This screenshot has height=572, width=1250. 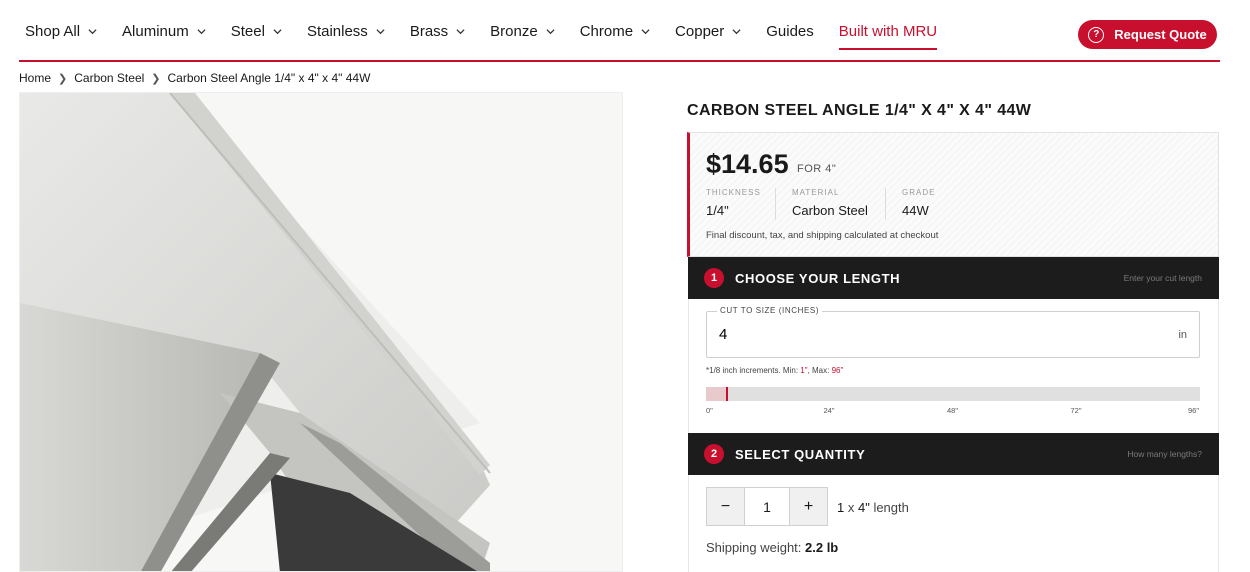 What do you see at coordinates (817, 169) in the screenshot?
I see `price-unit: FOR 4"` at bounding box center [817, 169].